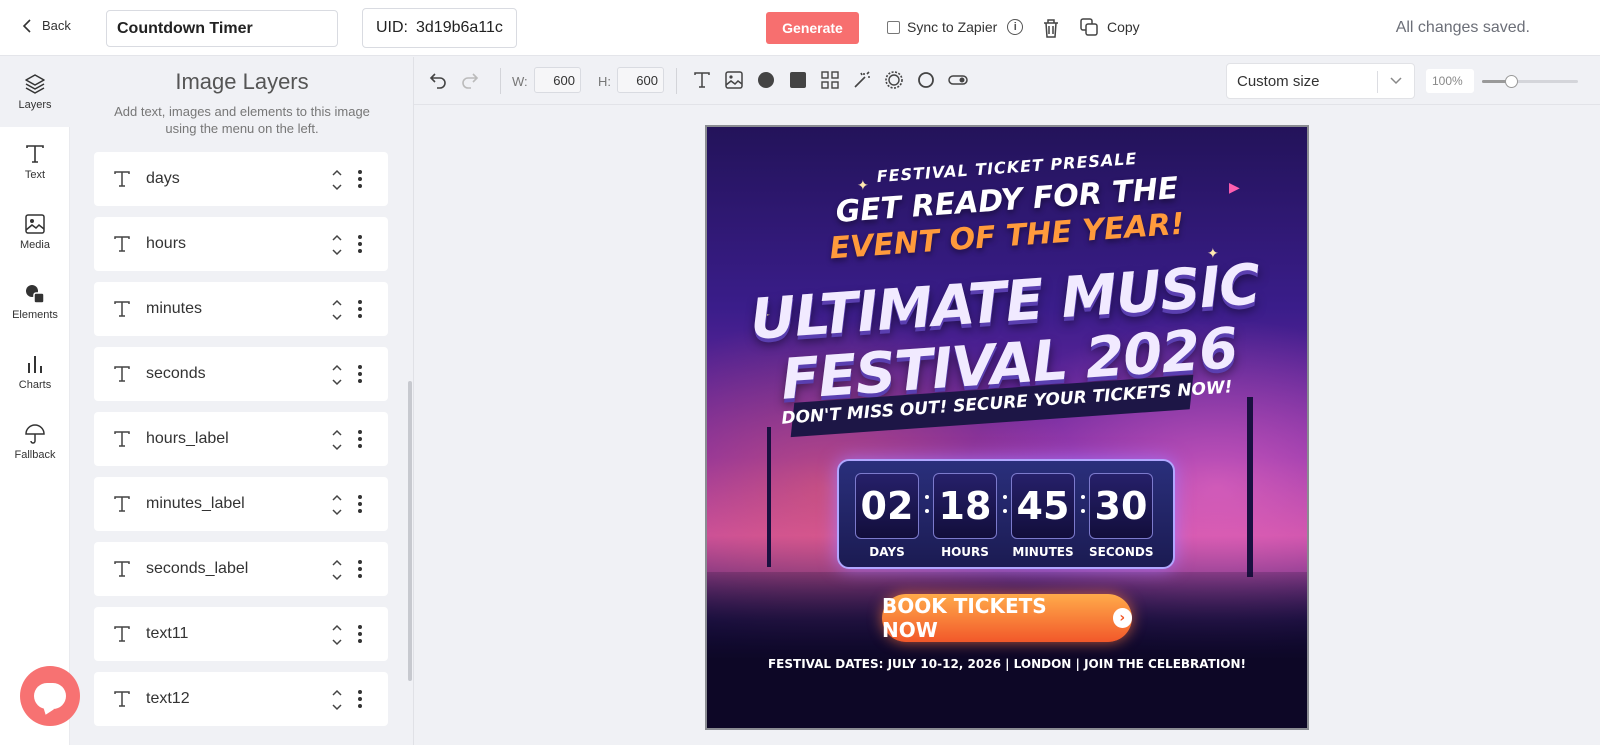 The image size is (1600, 745). I want to click on book-tickets-button: BOOK TICKETS NOW ›, so click(1007, 618).